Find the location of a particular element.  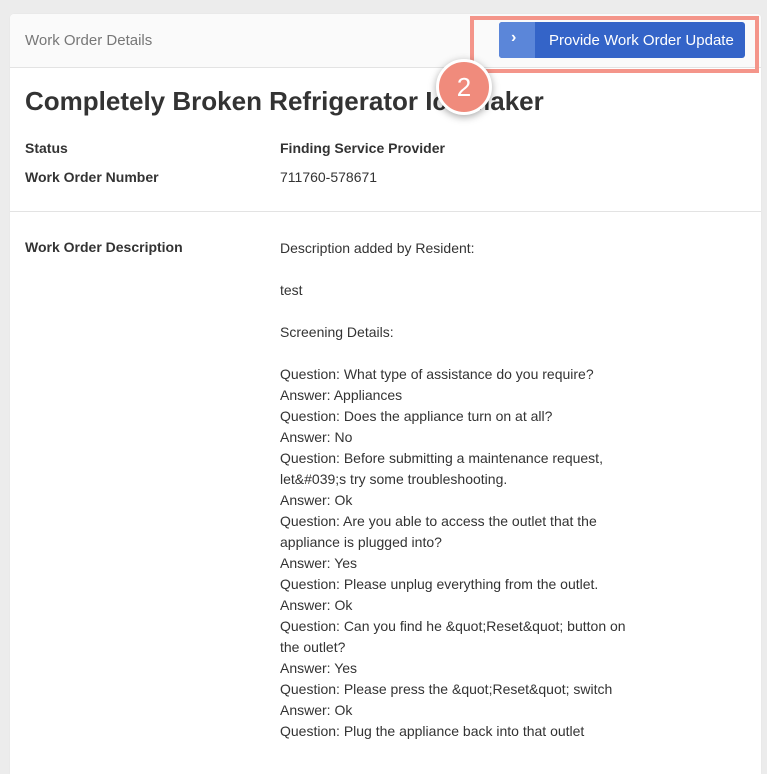

description-intro: Description added by Resident: is located at coordinates (377, 248).